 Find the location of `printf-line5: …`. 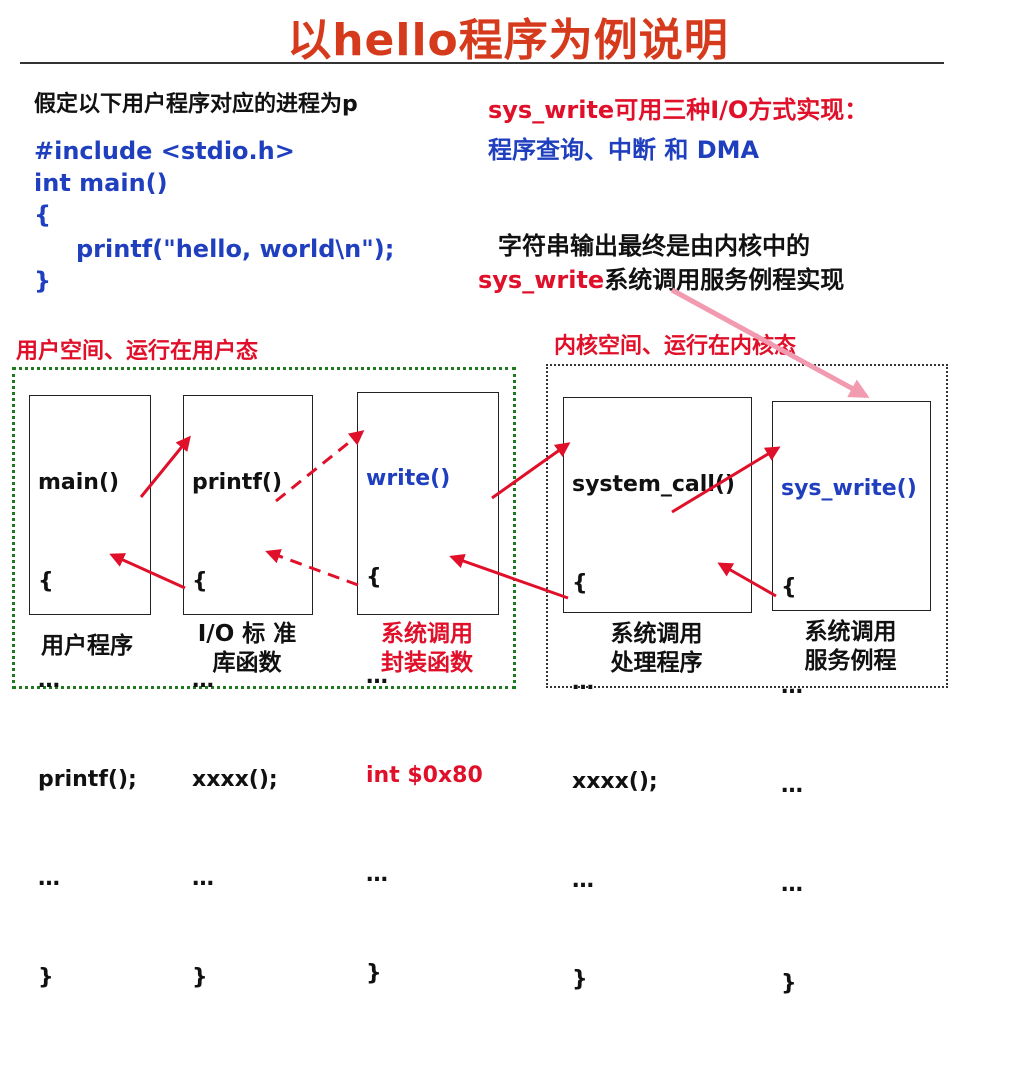

printf-line5: … is located at coordinates (203, 878).